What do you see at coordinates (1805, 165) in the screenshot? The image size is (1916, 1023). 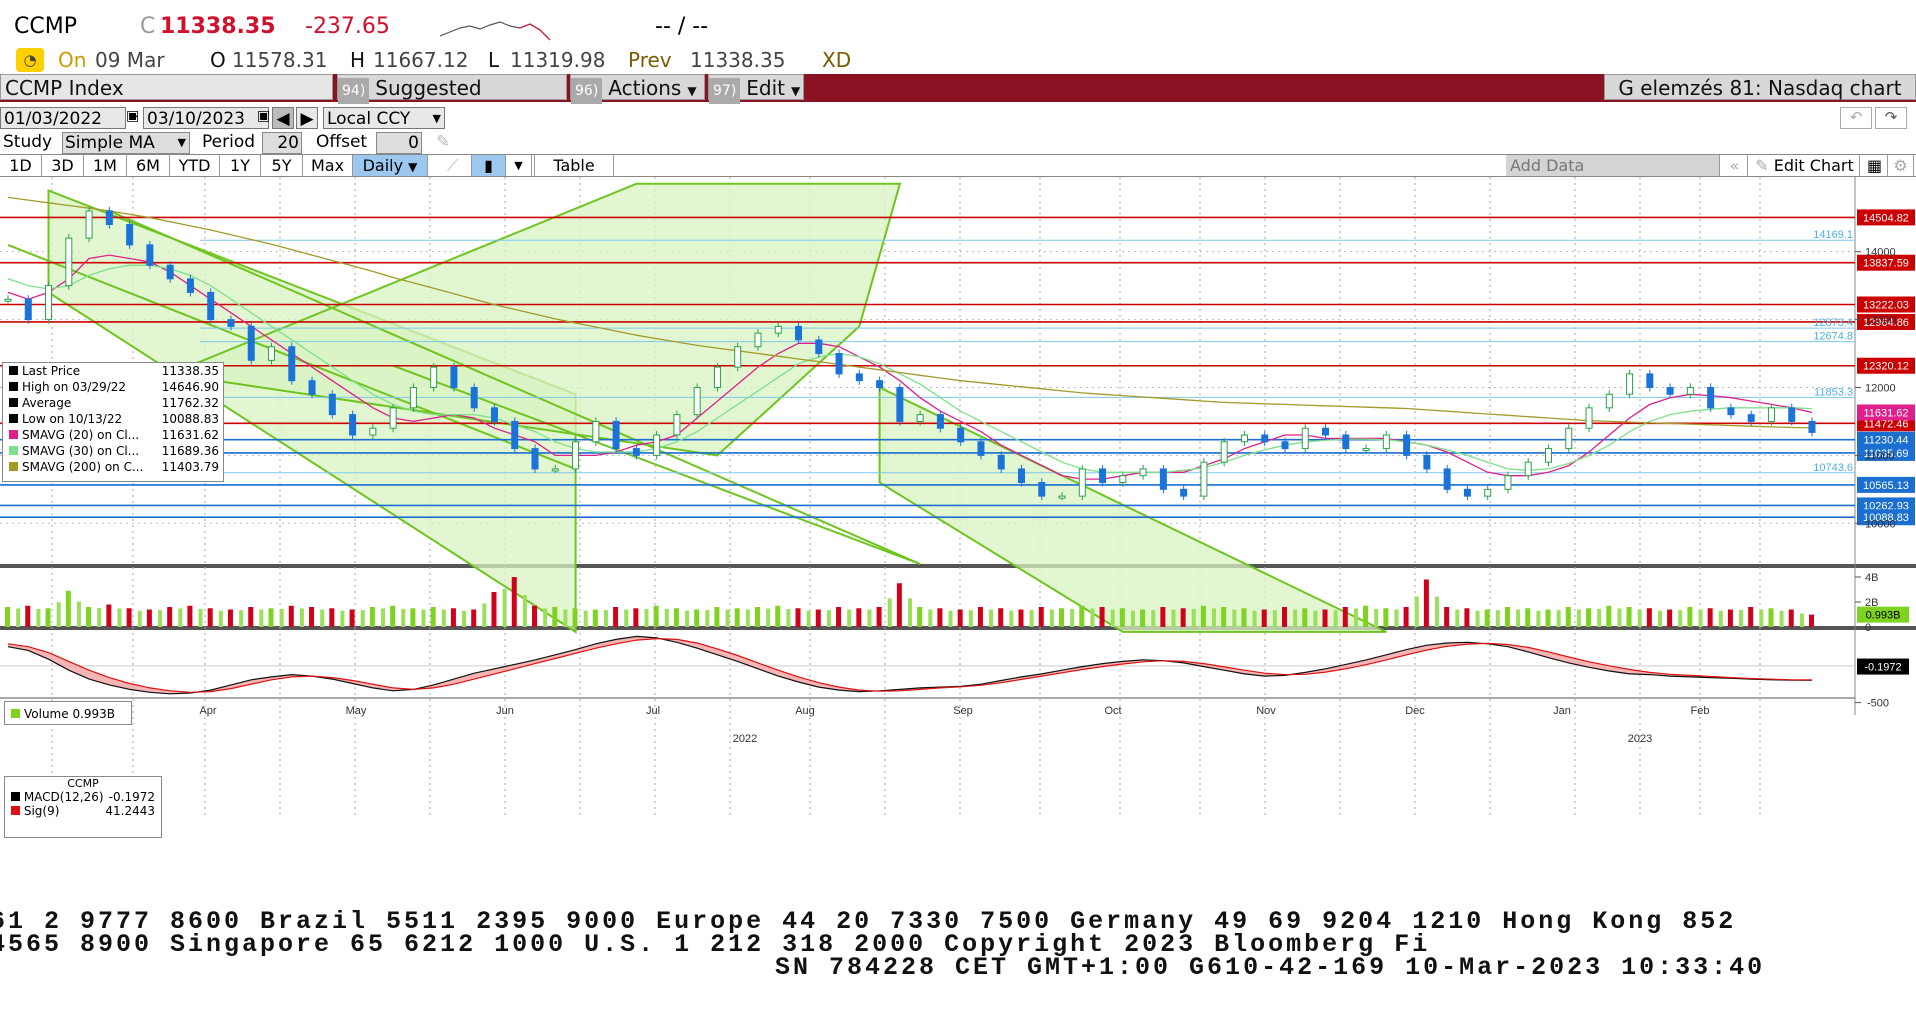 I see `edit-chart-button: ✎ Edit Chart` at bounding box center [1805, 165].